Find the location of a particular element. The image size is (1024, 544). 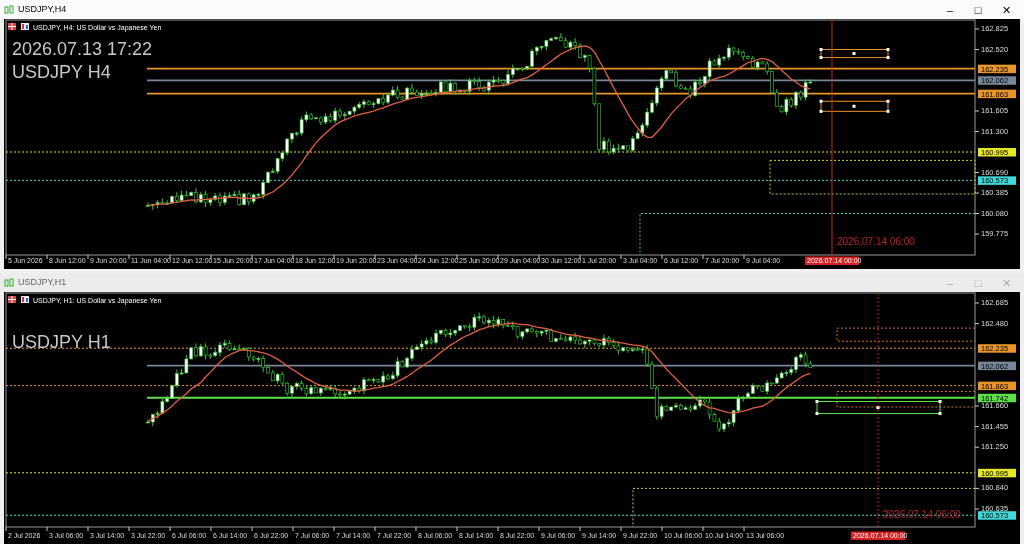

close-button: ✕ is located at coordinates (1006, 9).